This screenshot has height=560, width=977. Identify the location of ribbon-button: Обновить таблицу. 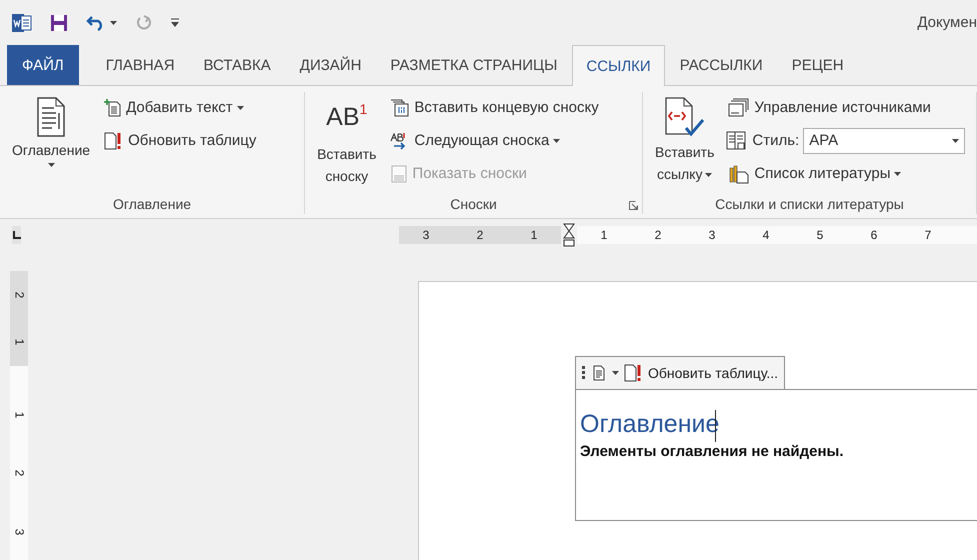
(180, 140).